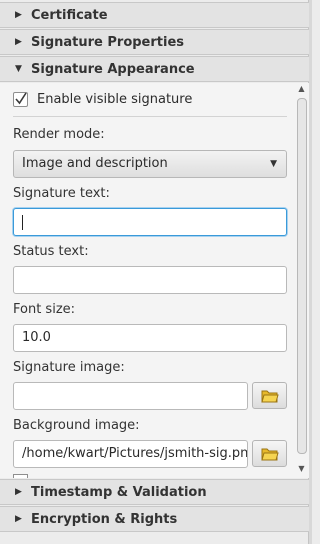 The height and width of the screenshot is (544, 320). Describe the element at coordinates (302, 276) in the screenshot. I see `scrollbar-thumb` at that location.